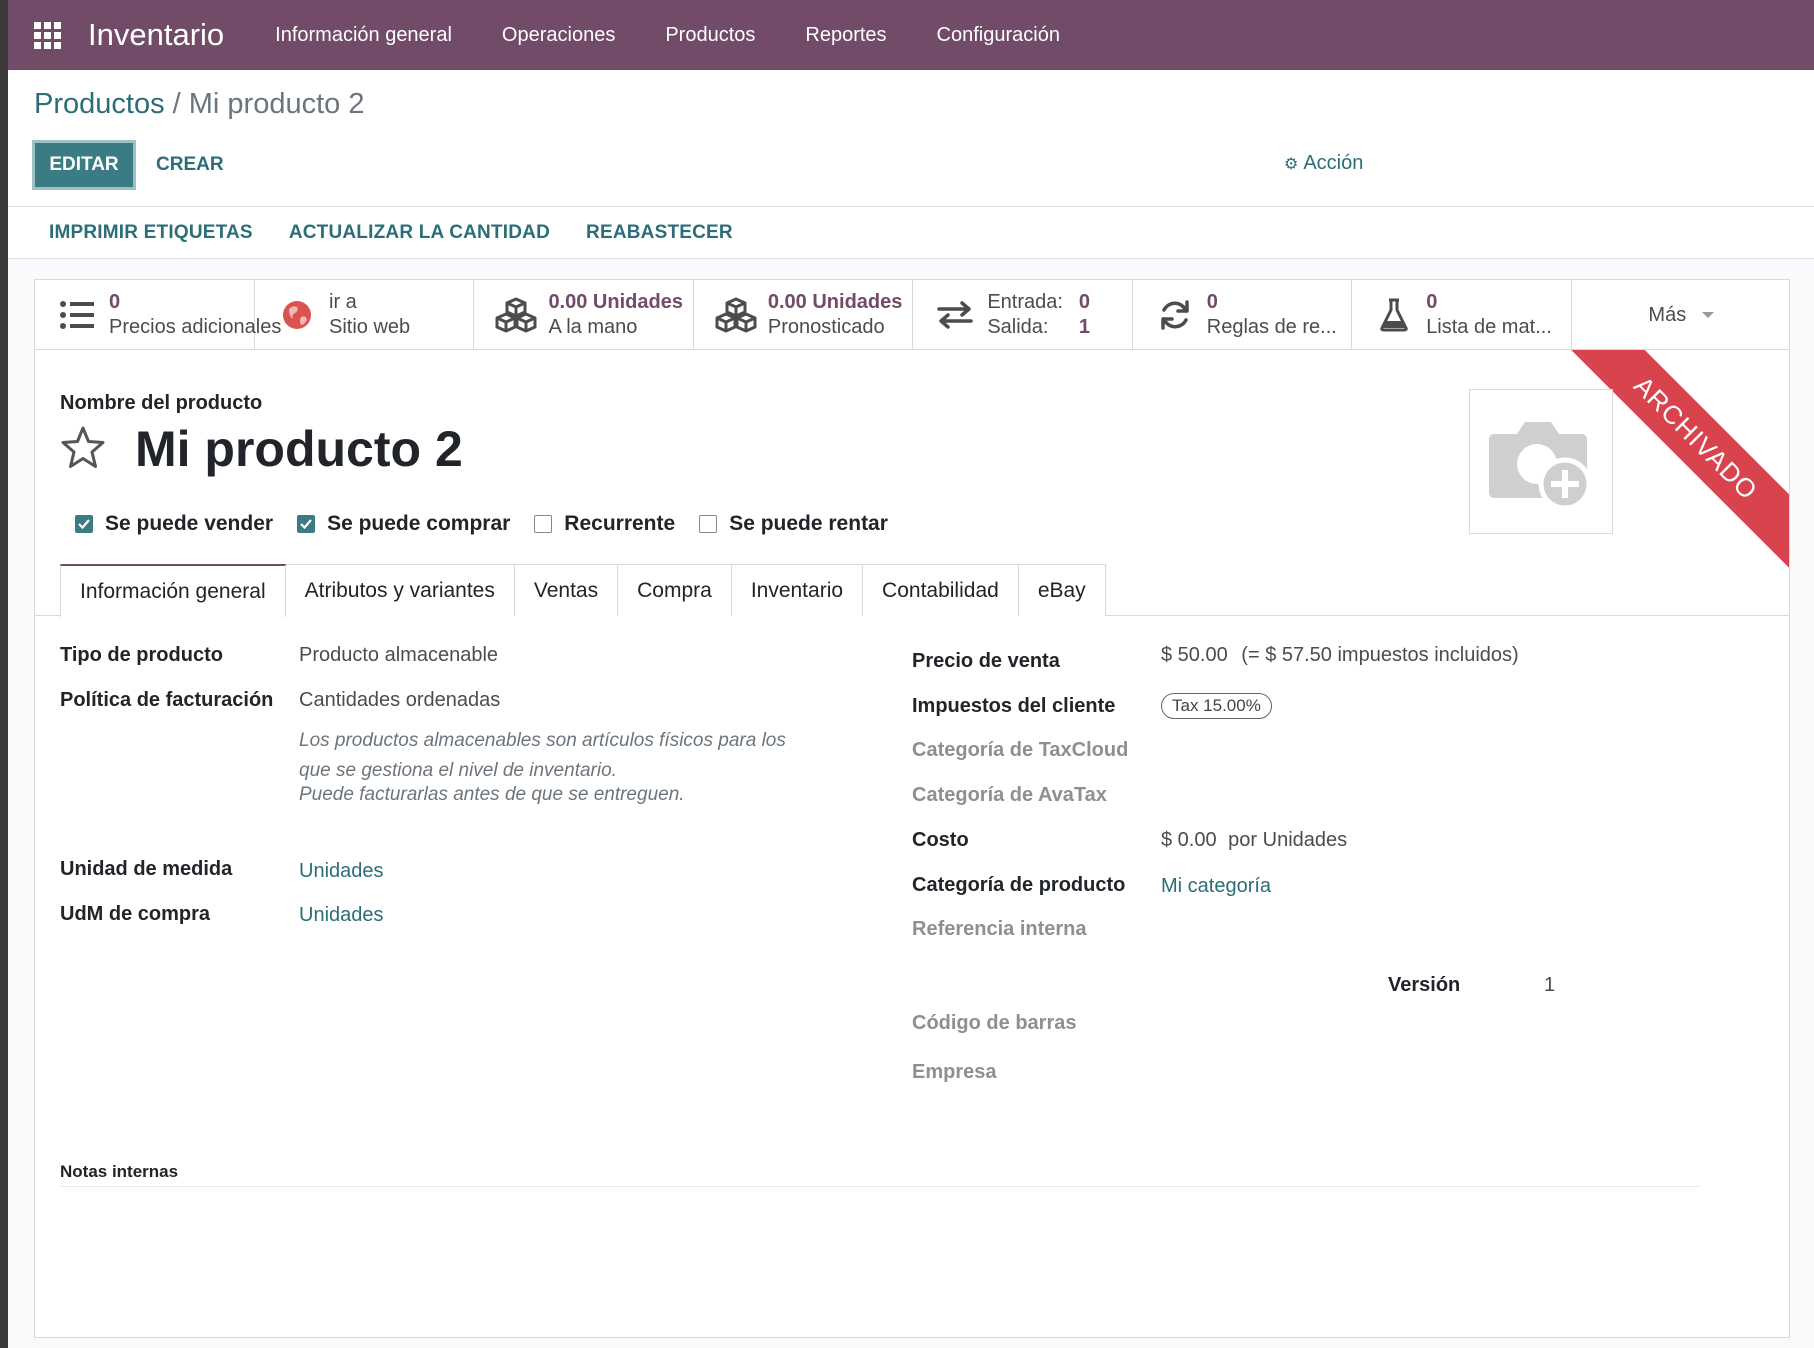  Describe the element at coordinates (620, 523) in the screenshot. I see `recurring-label: Recurrente` at that location.